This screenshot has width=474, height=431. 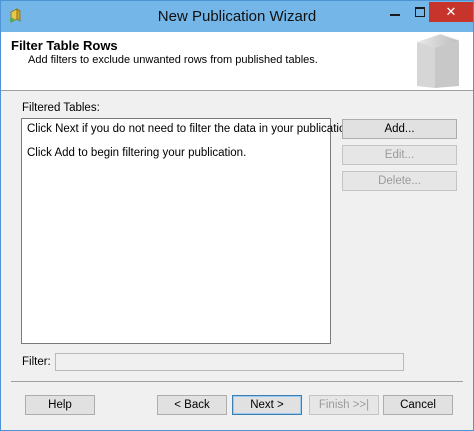 What do you see at coordinates (267, 405) in the screenshot?
I see `next-button: Next >` at bounding box center [267, 405].